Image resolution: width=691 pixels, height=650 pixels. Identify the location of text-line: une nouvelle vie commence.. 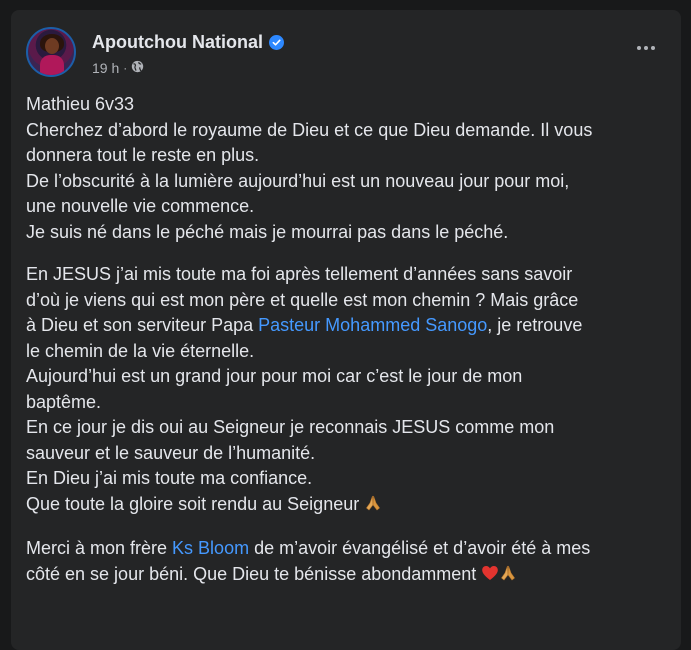
(140, 206).